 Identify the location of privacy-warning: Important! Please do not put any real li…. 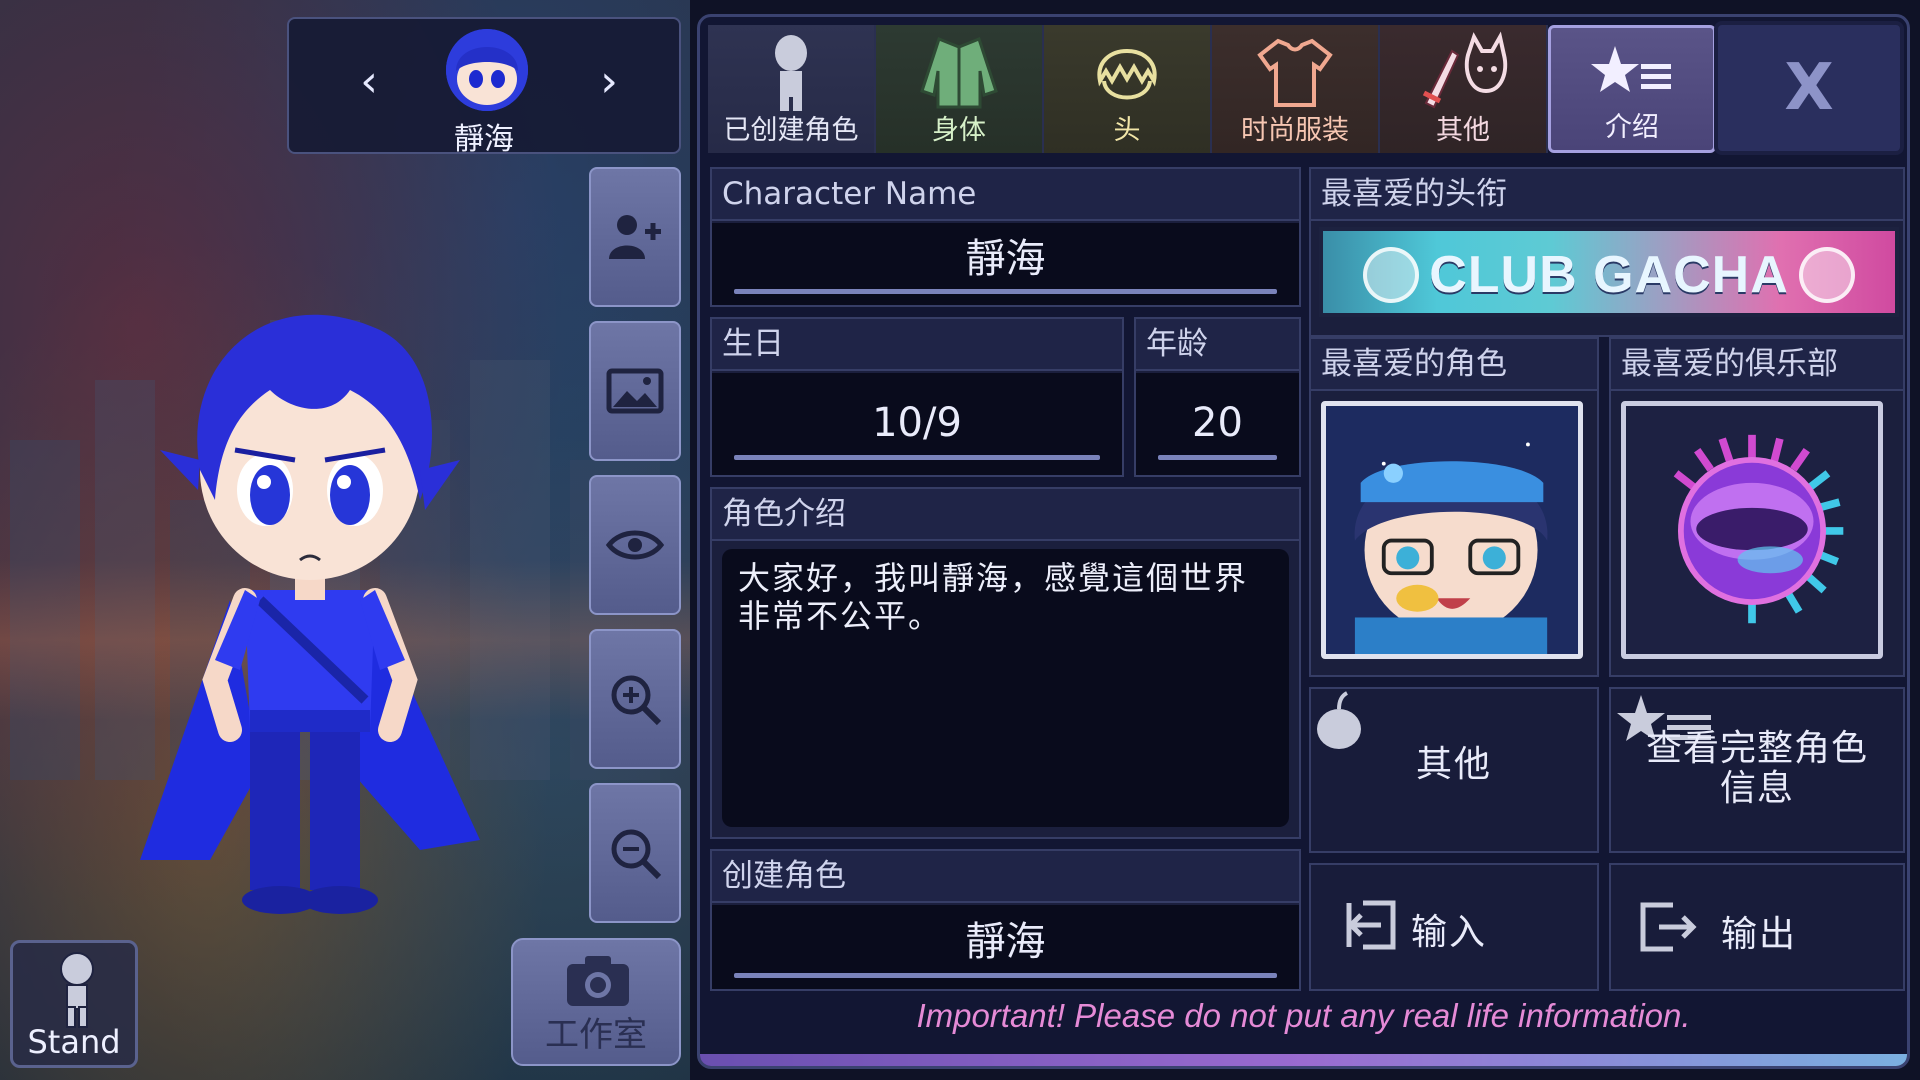
(1303, 1015).